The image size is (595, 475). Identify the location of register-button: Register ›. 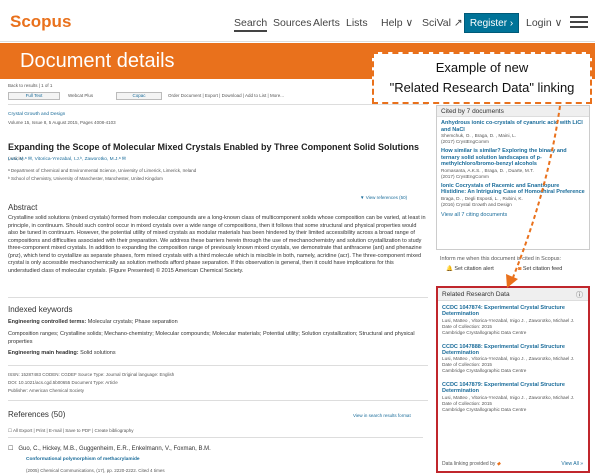
(491, 23).